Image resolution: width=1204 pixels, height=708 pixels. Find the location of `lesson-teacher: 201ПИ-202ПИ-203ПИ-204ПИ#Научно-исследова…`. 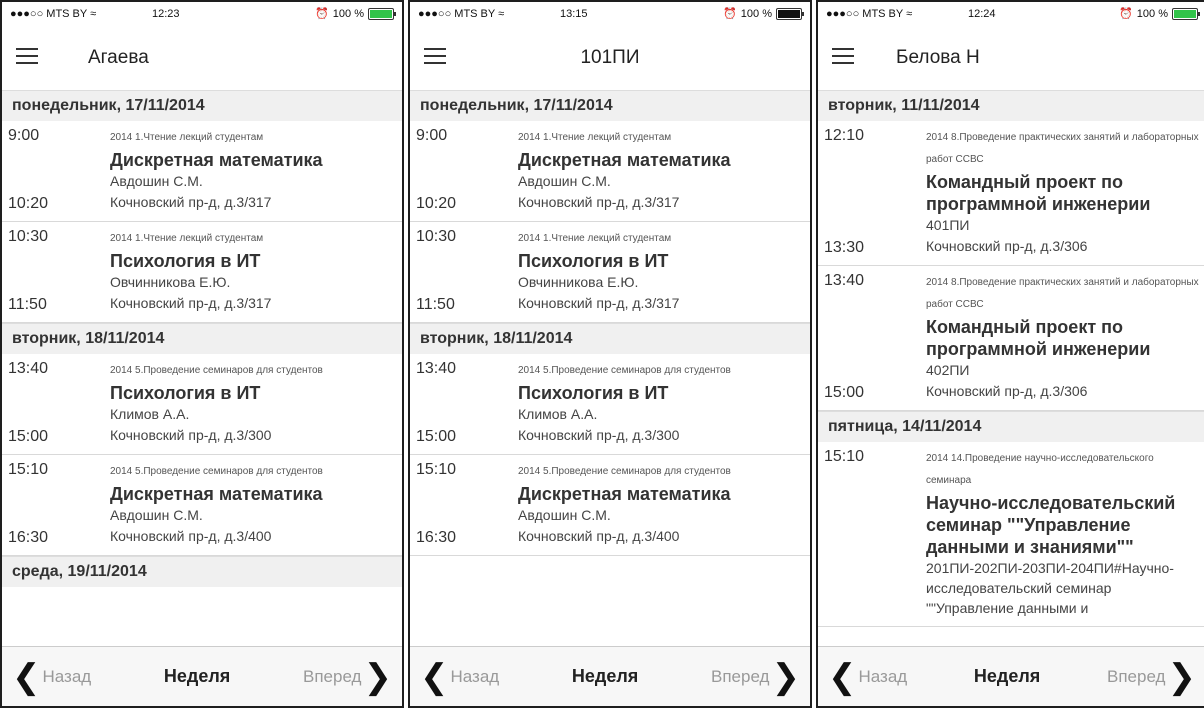

lesson-teacher: 201ПИ-202ПИ-203ПИ-204ПИ#Научно-исследова… is located at coordinates (1050, 588).